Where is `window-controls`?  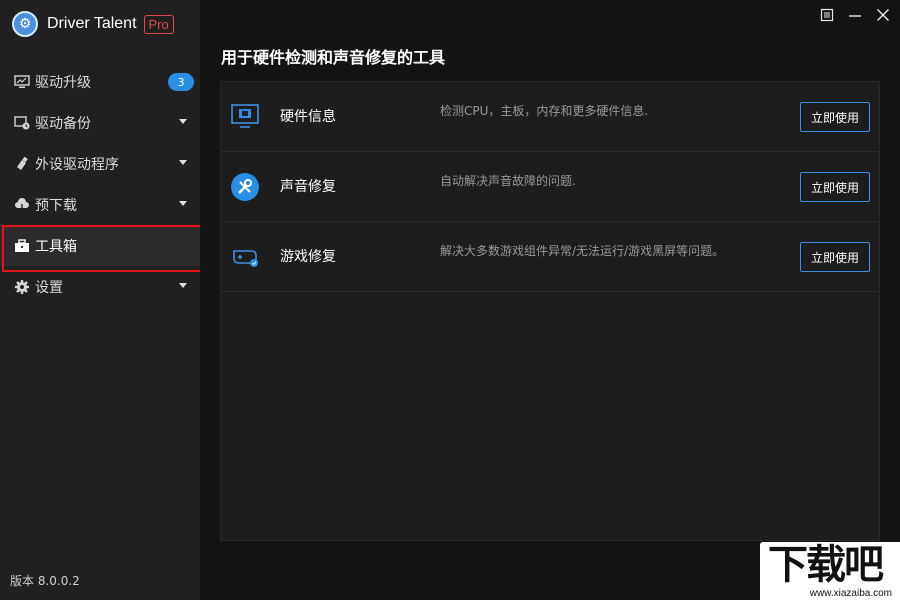
window-controls is located at coordinates (855, 15).